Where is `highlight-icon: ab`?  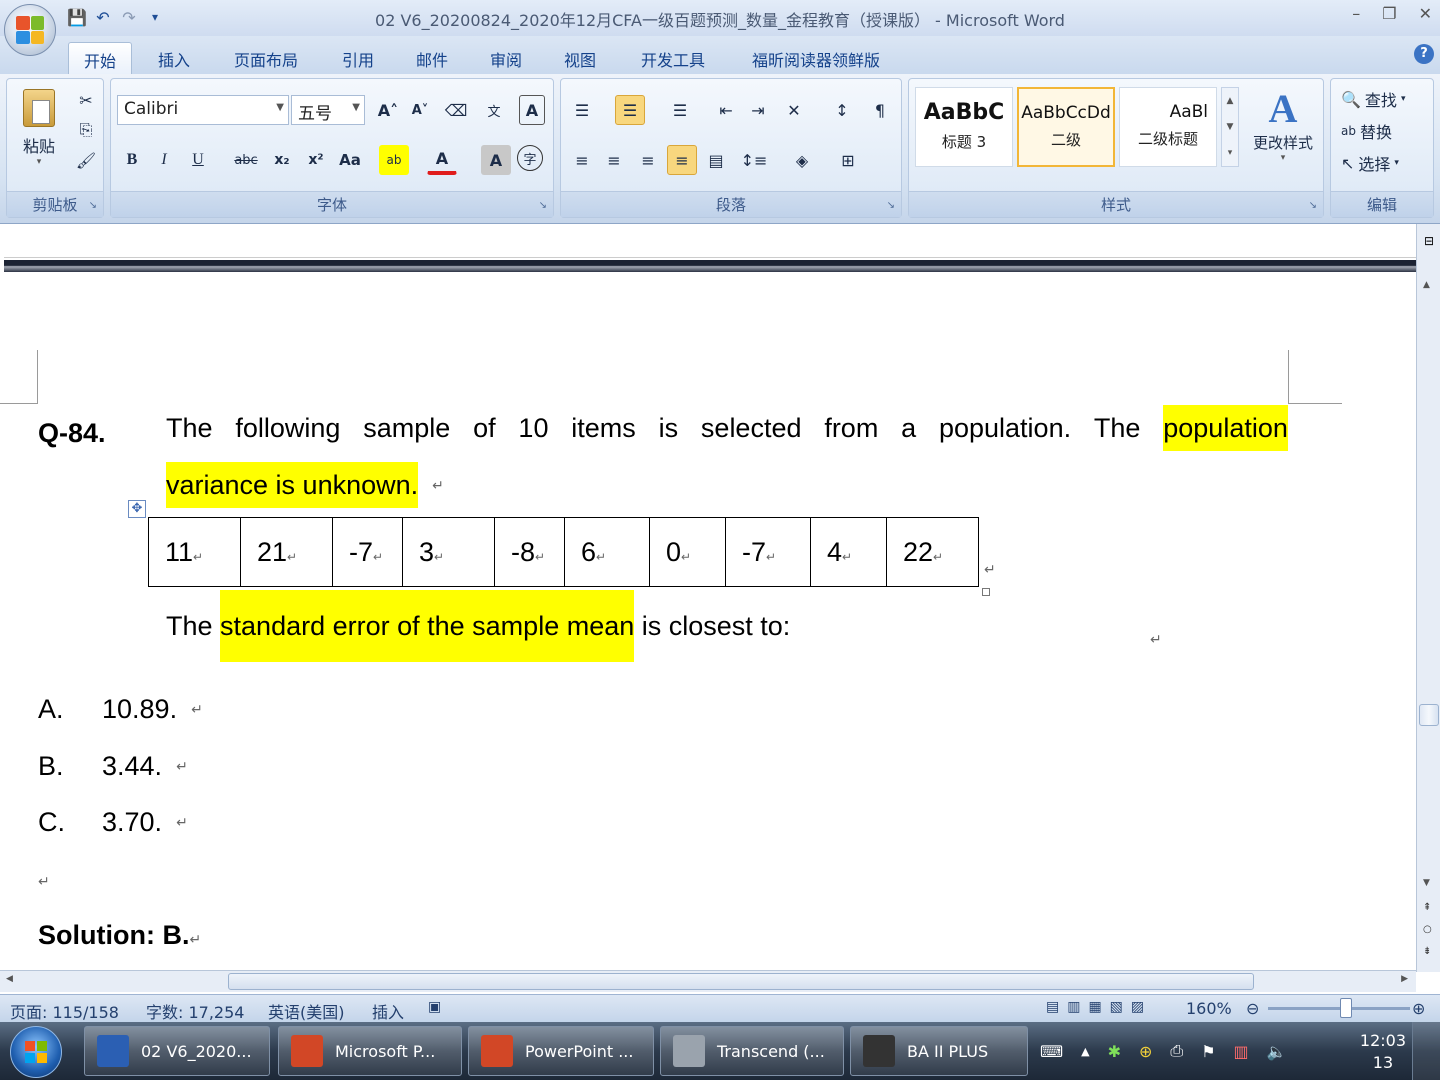
highlight-icon: ab is located at coordinates (394, 160).